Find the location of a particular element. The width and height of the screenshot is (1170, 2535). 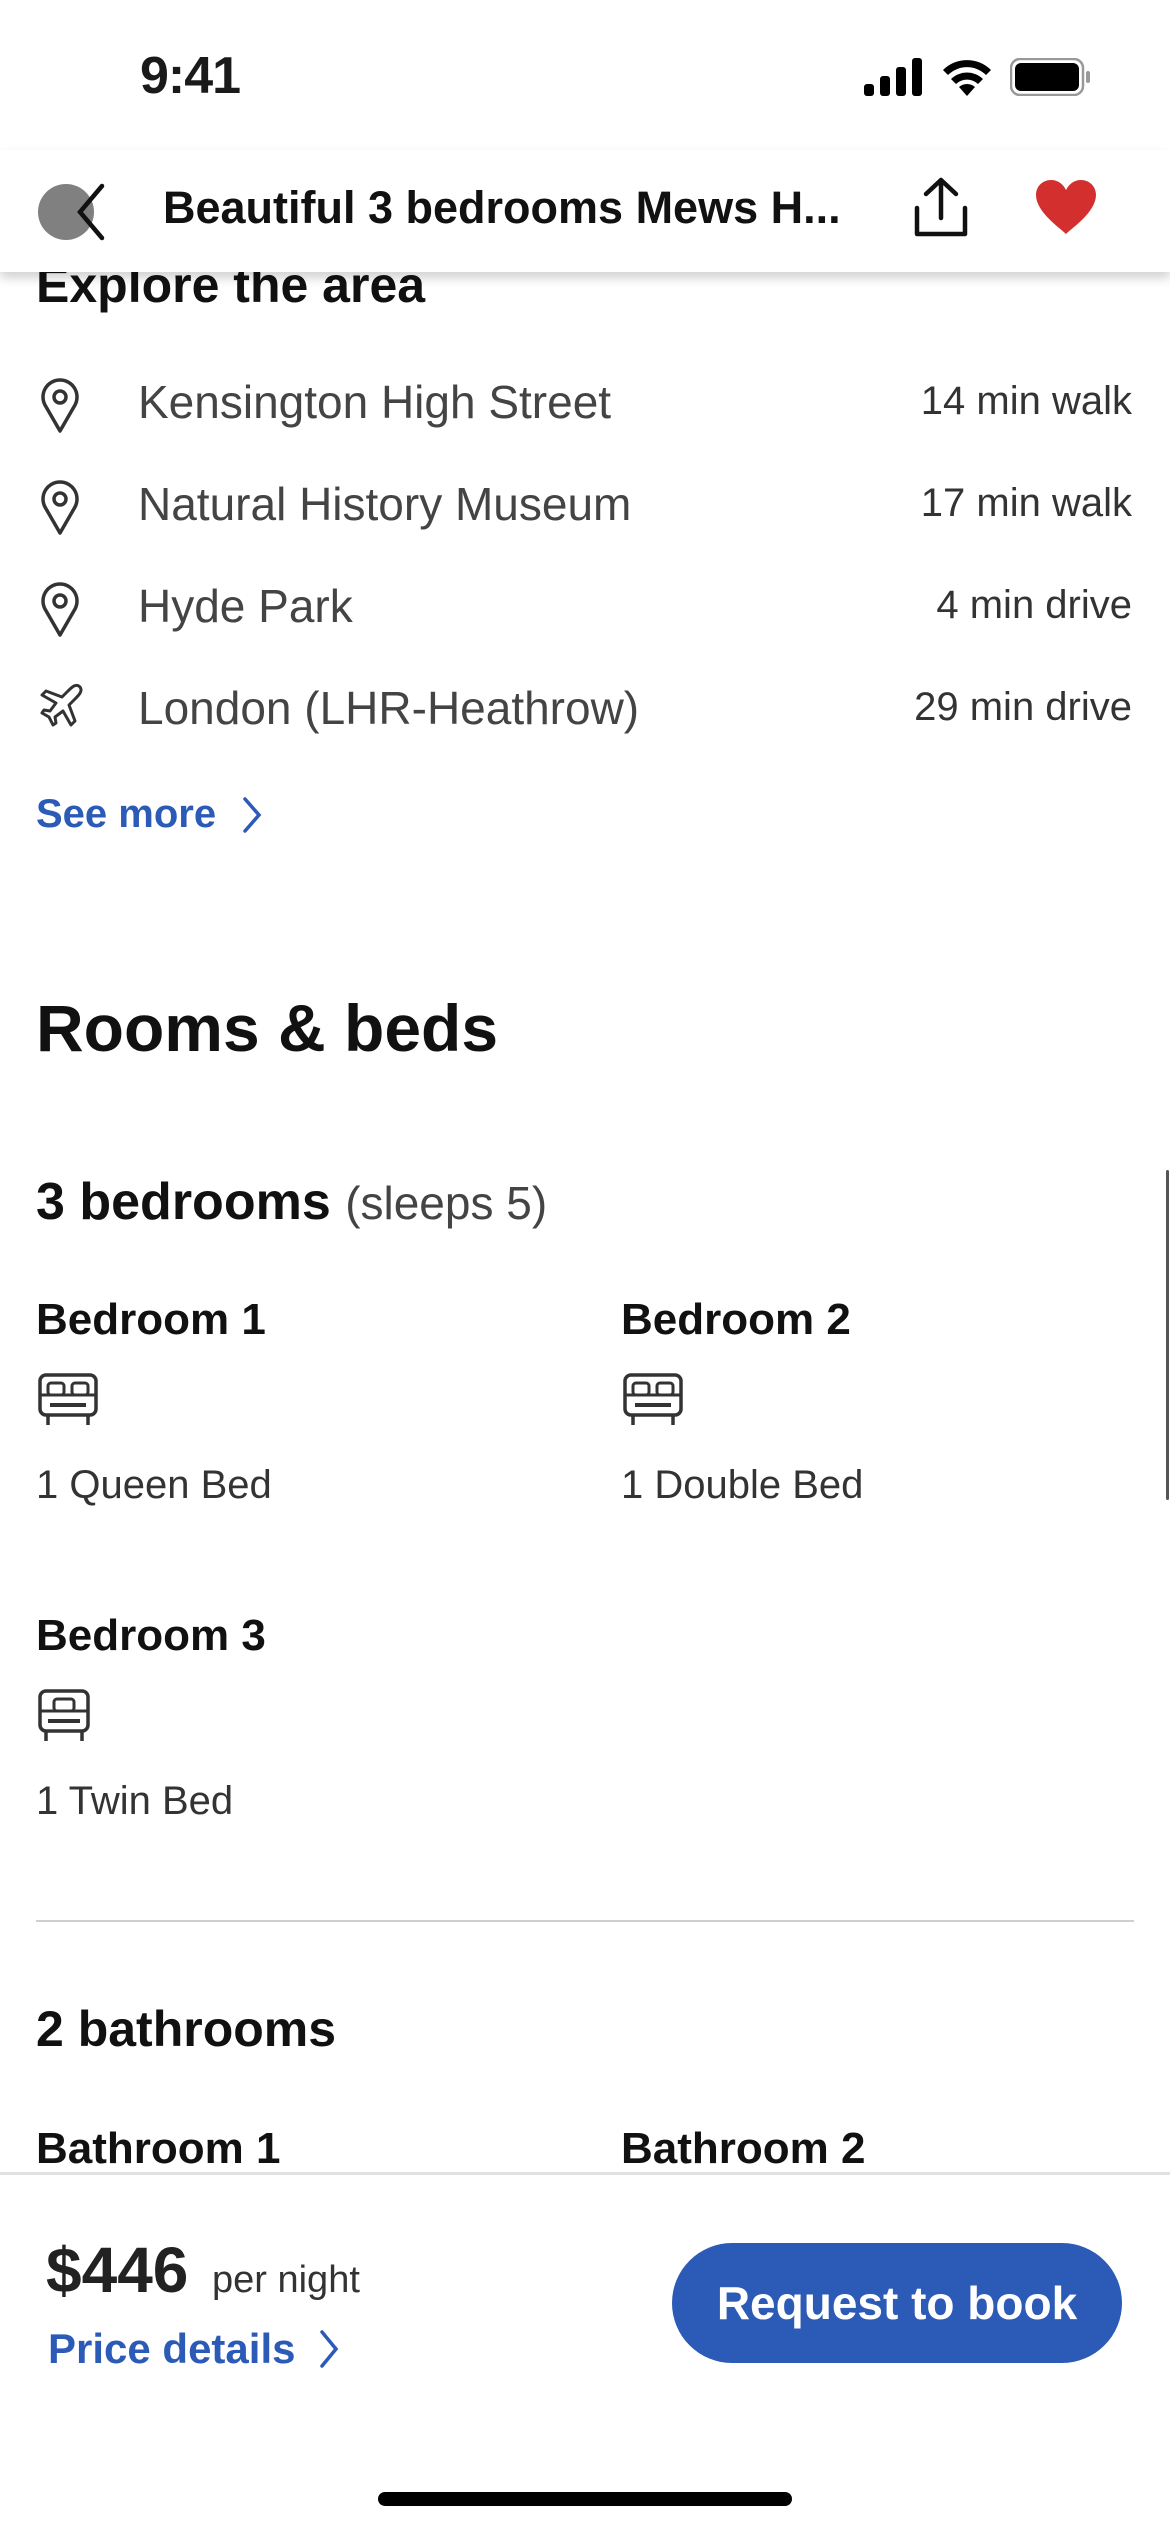

bed-type: 1 Queen Bed is located at coordinates (154, 1485).